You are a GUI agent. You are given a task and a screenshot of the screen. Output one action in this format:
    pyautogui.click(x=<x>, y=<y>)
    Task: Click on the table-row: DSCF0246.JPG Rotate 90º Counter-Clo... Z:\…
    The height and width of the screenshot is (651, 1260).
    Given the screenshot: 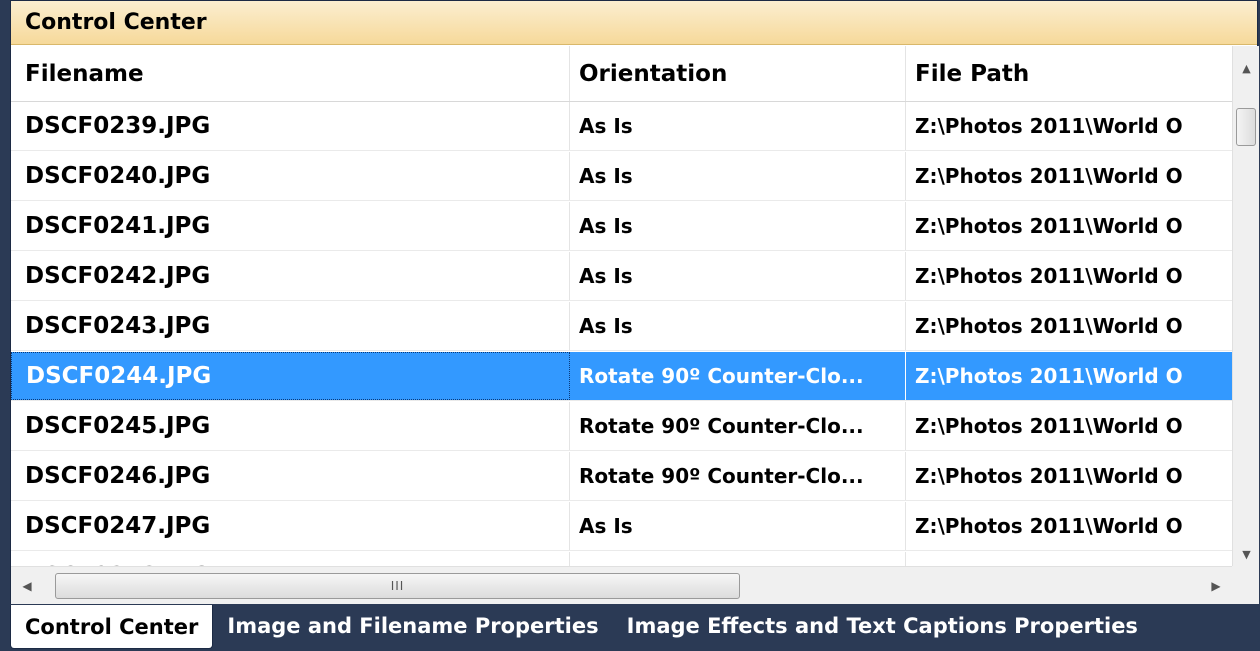 What is the action you would take?
    pyautogui.click(x=621, y=476)
    